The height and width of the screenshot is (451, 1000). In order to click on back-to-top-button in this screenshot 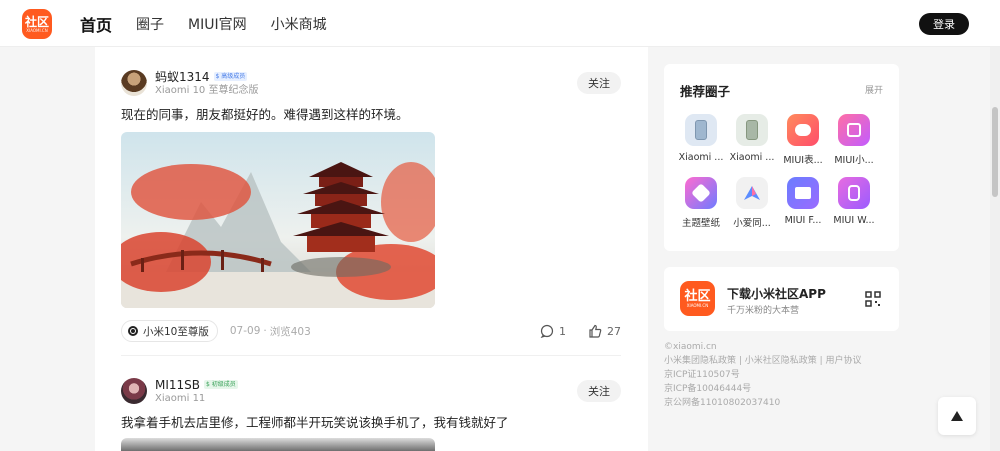, I will do `click(957, 416)`.